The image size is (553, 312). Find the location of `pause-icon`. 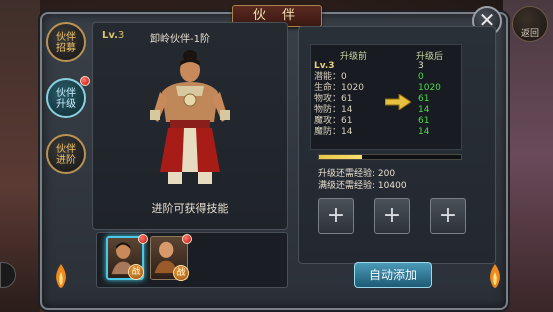

pause-icon is located at coordinates (8, 275).